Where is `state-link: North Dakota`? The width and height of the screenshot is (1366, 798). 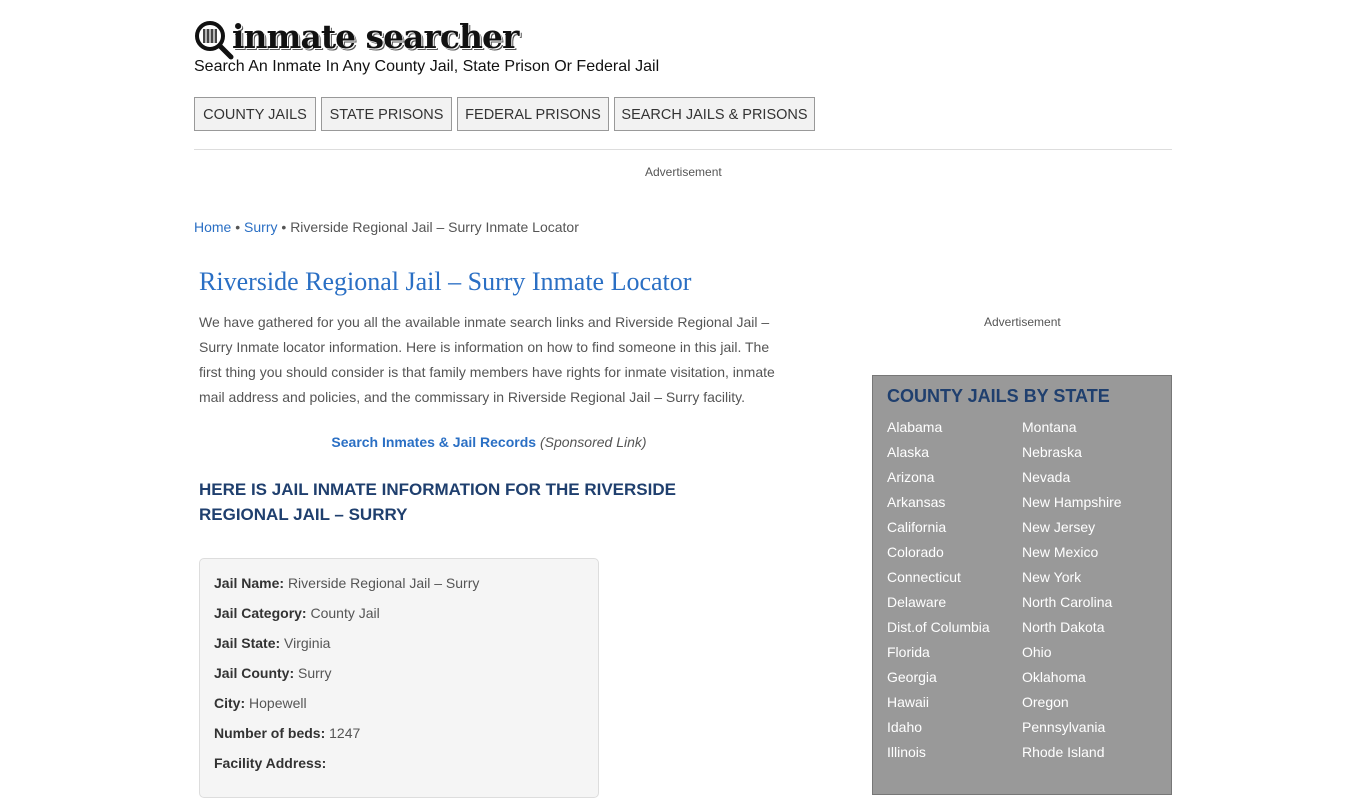 state-link: North Dakota is located at coordinates (1063, 627).